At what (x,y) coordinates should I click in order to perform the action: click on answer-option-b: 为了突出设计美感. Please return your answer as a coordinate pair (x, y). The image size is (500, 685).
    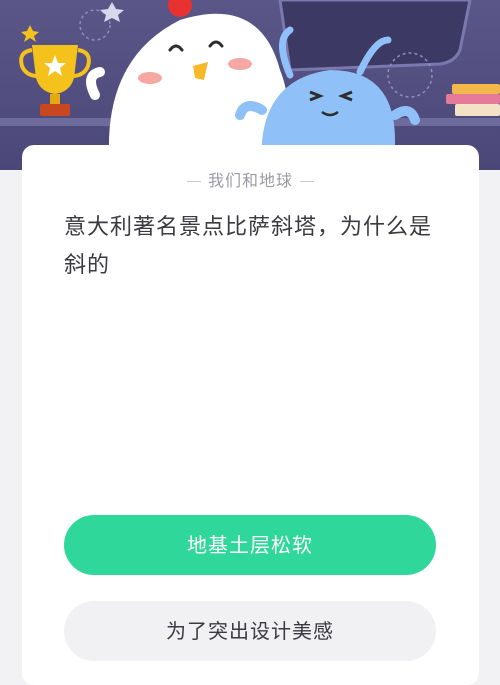
    Looking at the image, I should click on (250, 631).